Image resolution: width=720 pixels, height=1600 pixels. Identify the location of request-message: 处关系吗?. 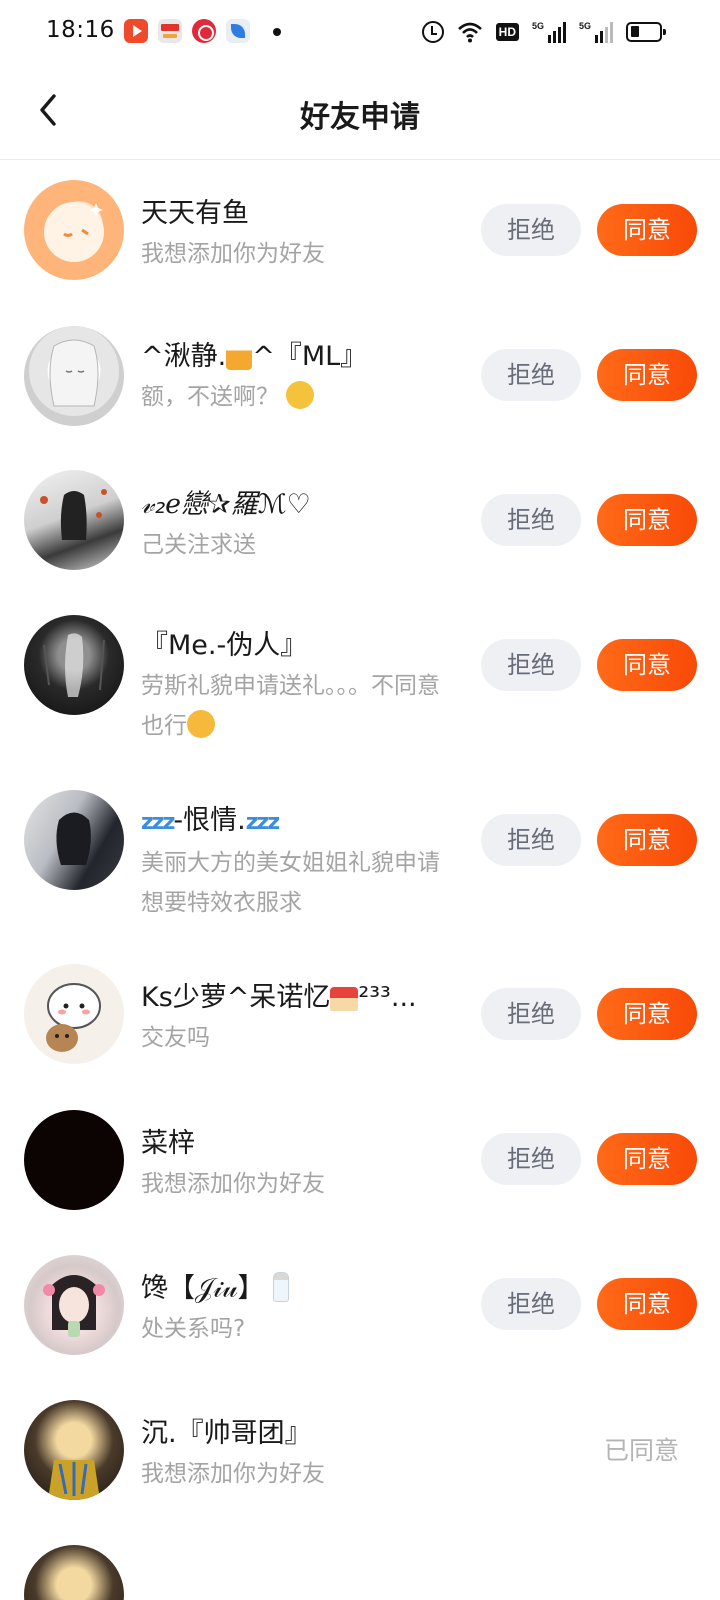
(193, 1329).